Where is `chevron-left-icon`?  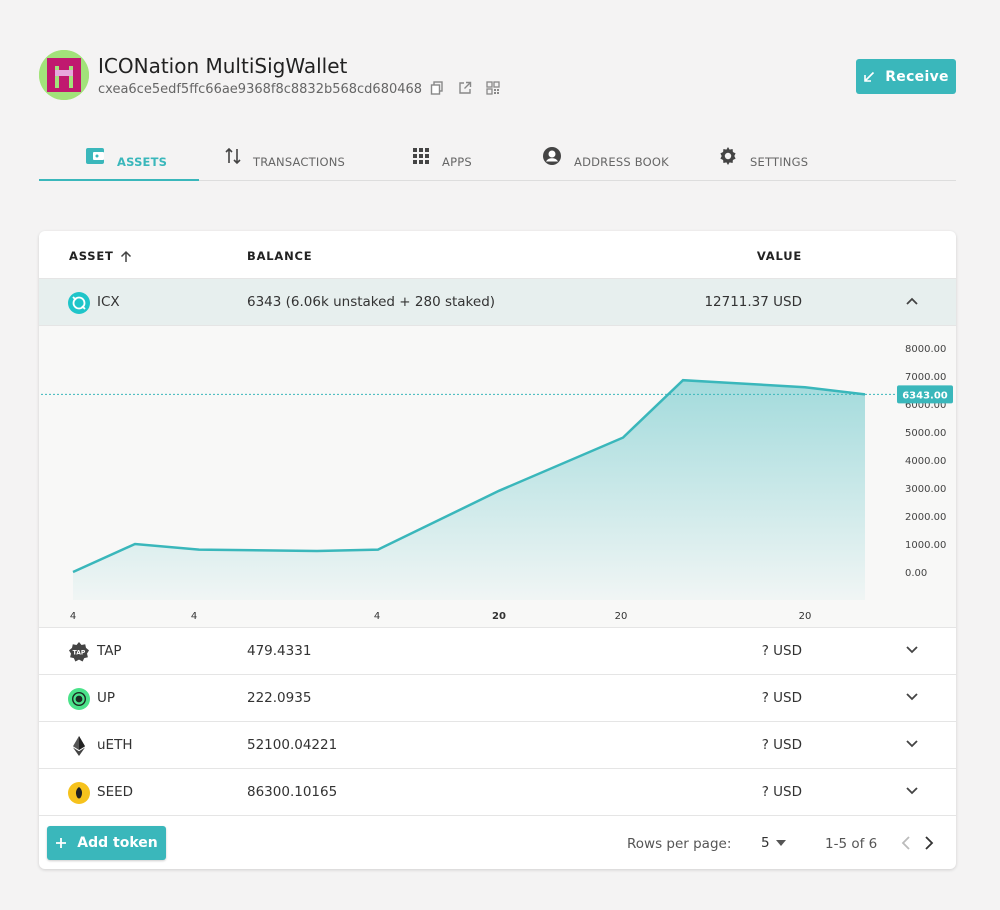 chevron-left-icon is located at coordinates (906, 843).